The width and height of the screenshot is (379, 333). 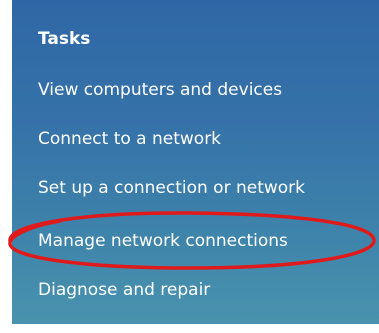 I want to click on set-up-a-connection-or-network-link: Set up a connection or network, so click(x=171, y=188).